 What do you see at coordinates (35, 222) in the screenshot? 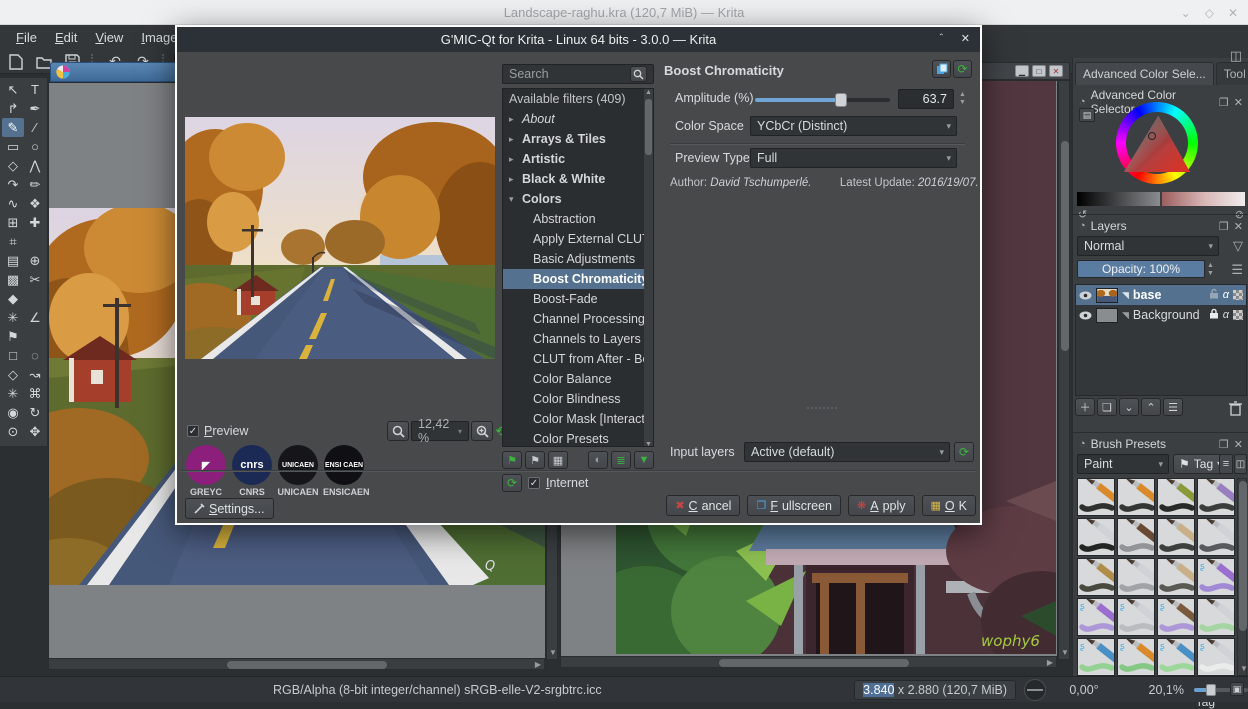
I see `tool-move-icon: ✚` at bounding box center [35, 222].